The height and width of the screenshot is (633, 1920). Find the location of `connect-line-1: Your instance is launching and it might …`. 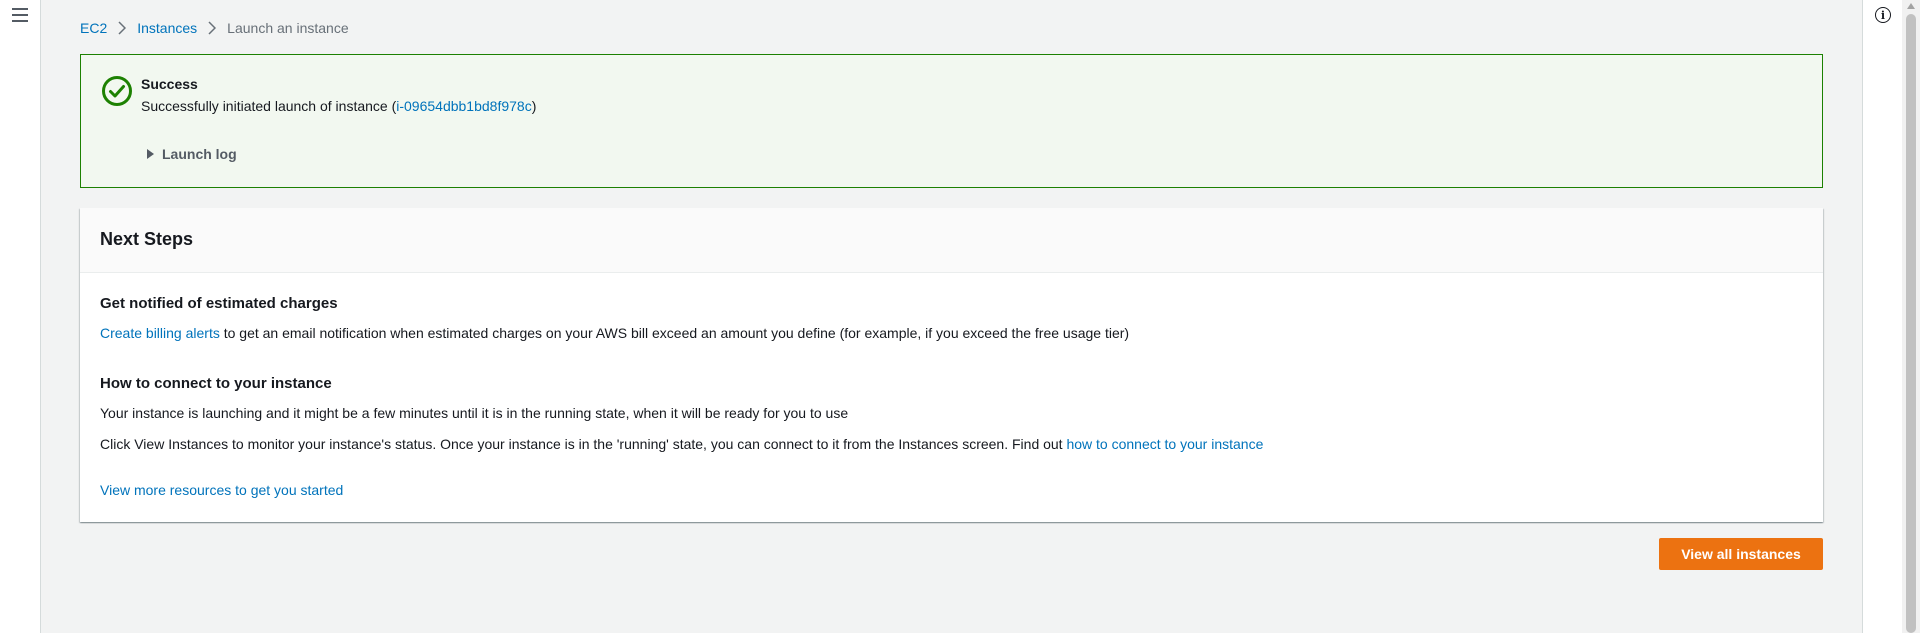

connect-line-1: Your instance is launching and it might … is located at coordinates (474, 413).